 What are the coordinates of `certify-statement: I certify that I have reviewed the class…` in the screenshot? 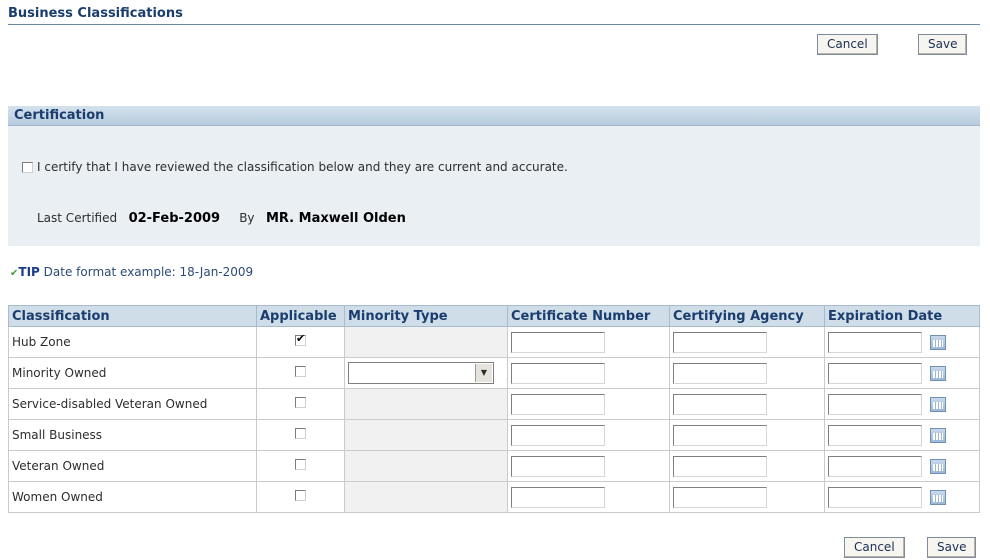 It's located at (302, 167).